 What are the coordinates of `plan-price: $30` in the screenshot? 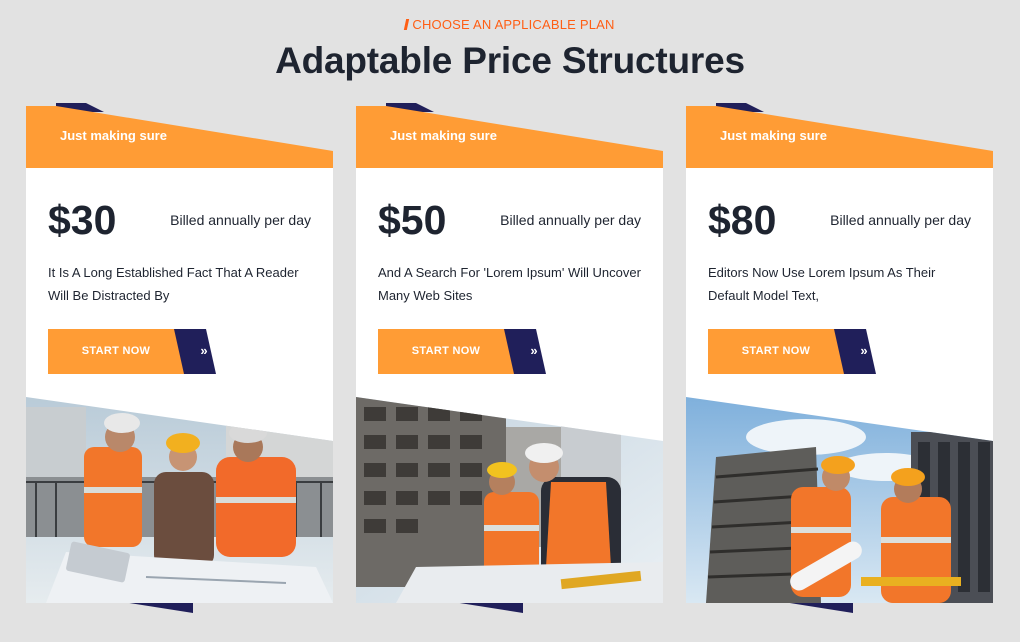 It's located at (82, 220).